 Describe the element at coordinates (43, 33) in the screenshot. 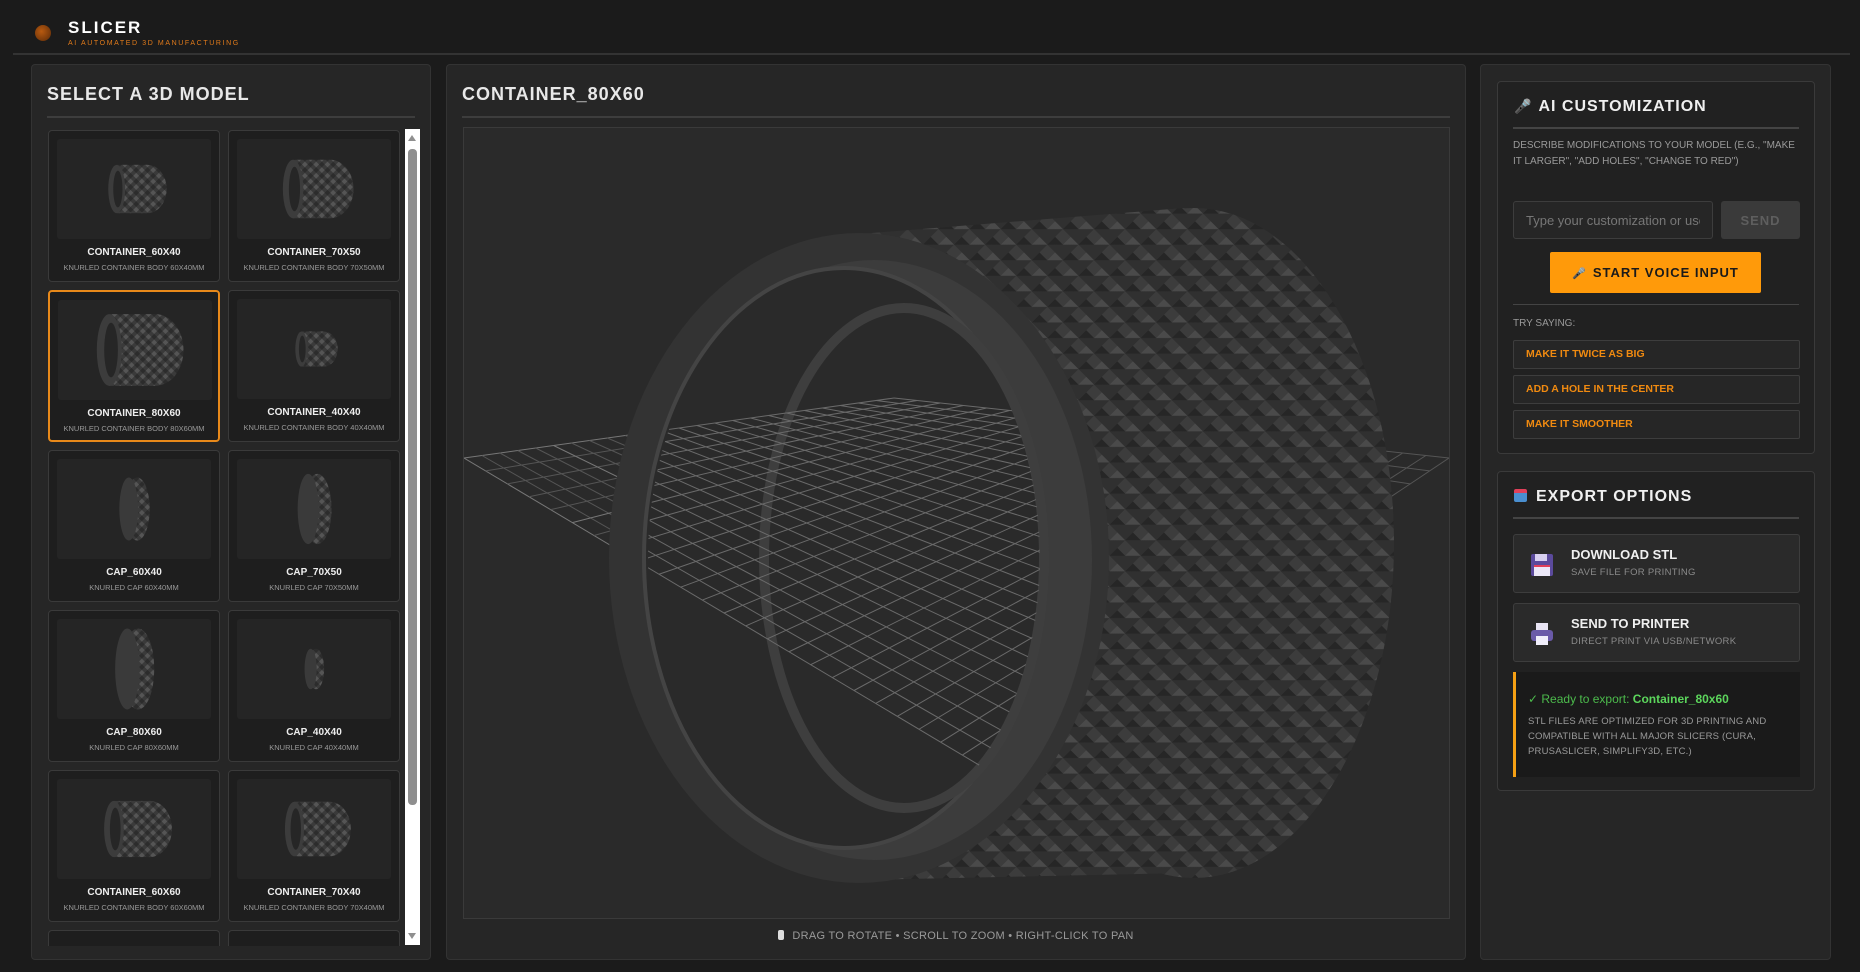

I see `logo-icon` at that location.